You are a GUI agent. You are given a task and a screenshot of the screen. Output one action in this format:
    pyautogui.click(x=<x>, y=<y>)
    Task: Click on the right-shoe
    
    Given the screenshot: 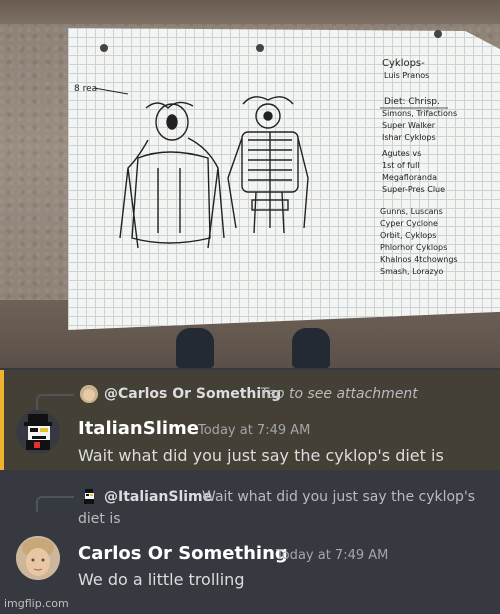 What is the action you would take?
    pyautogui.click(x=311, y=348)
    